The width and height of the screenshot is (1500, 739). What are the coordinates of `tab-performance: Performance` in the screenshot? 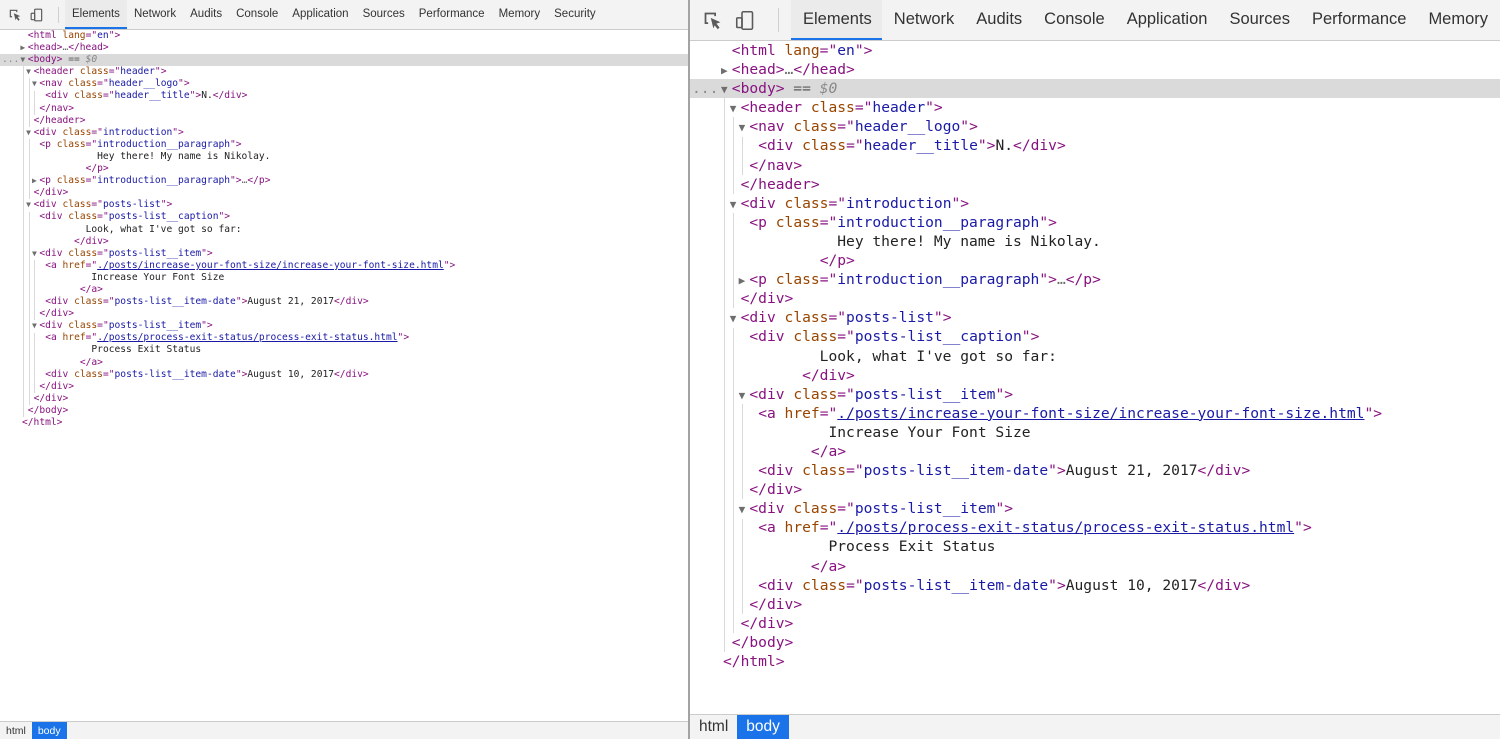 It's located at (452, 14).